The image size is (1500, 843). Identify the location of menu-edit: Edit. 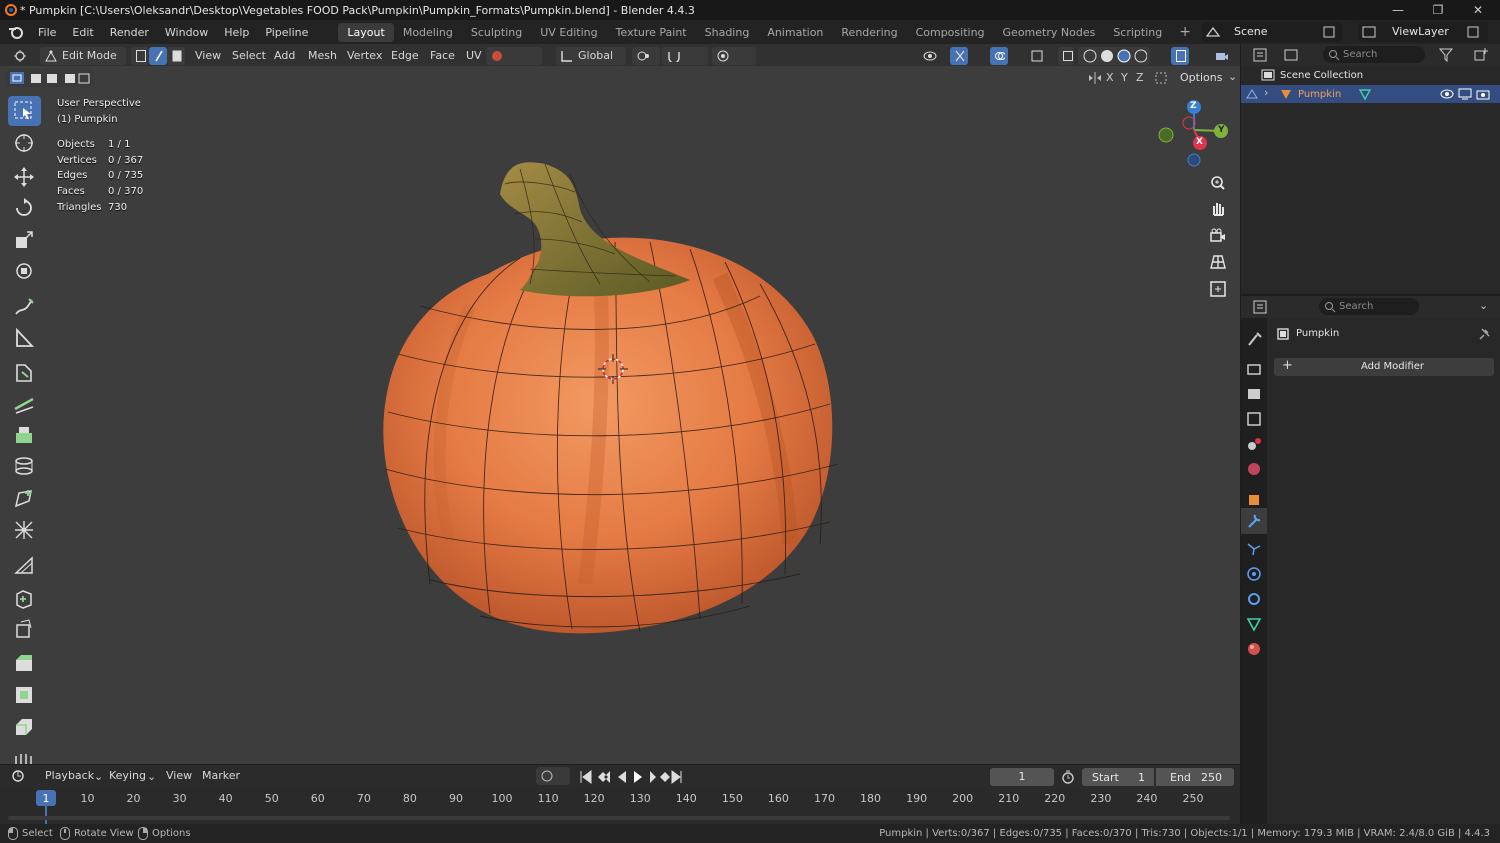
(82, 32).